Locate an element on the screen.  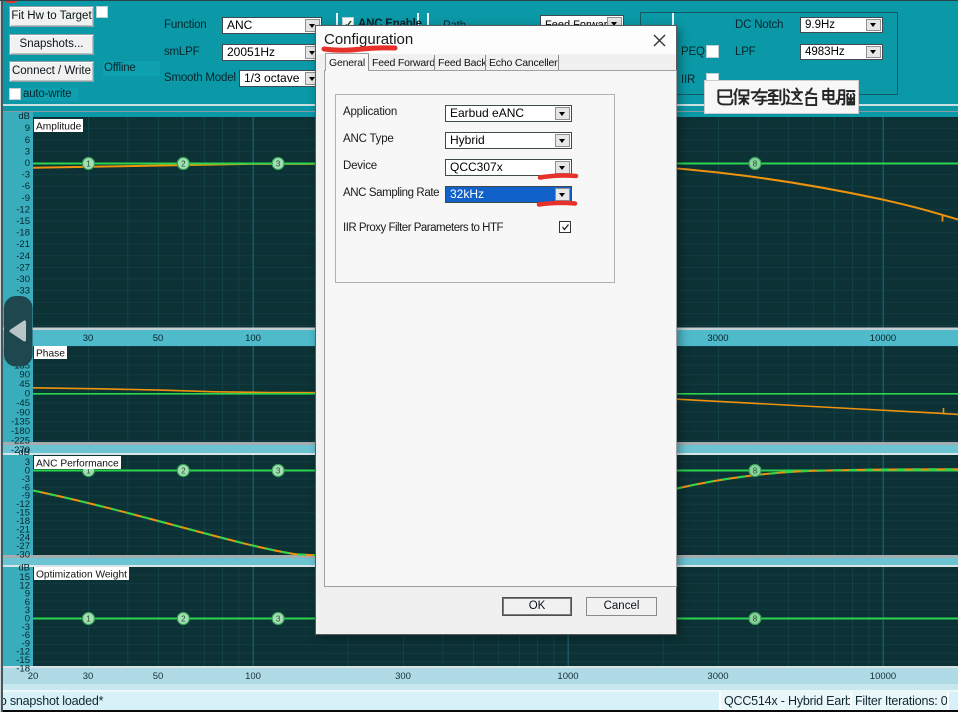
svg-text: -15 is located at coordinates (23, 221).